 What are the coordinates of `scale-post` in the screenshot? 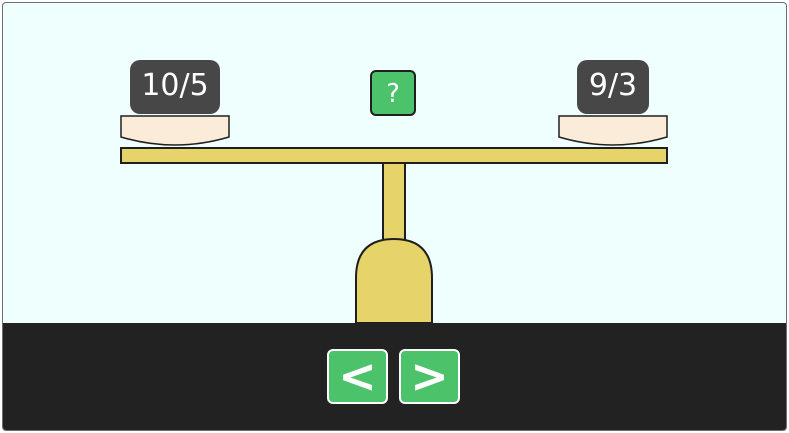 It's located at (394, 203).